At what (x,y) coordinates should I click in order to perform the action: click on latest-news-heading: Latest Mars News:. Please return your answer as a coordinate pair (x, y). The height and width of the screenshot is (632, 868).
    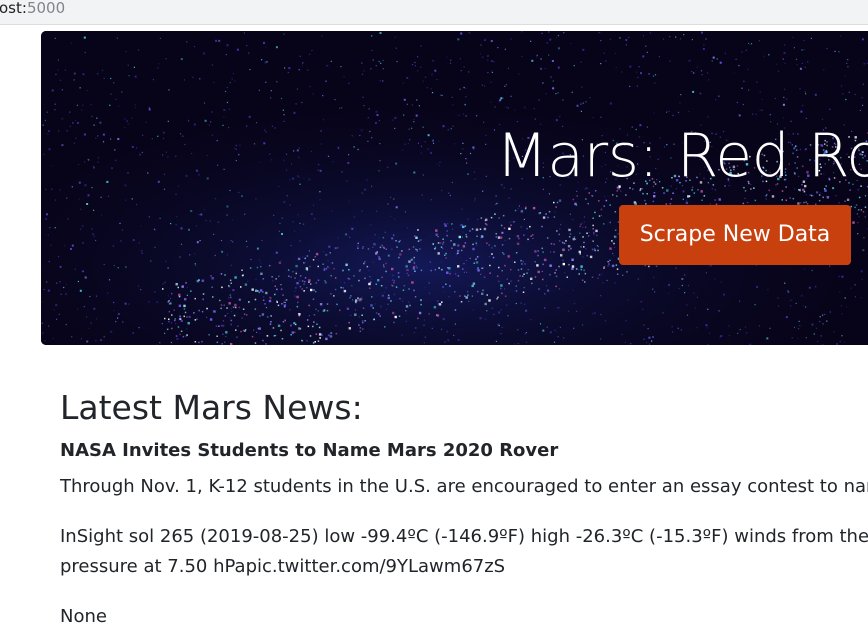
    Looking at the image, I should click on (211, 407).